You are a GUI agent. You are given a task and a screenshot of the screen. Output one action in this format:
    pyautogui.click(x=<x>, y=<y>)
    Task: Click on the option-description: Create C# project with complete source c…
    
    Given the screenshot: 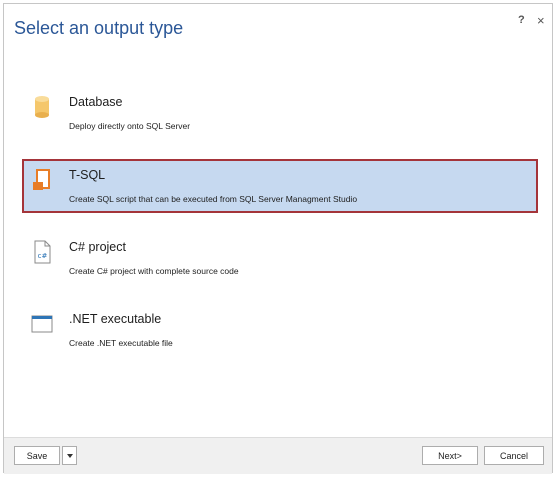 What is the action you would take?
    pyautogui.click(x=154, y=271)
    